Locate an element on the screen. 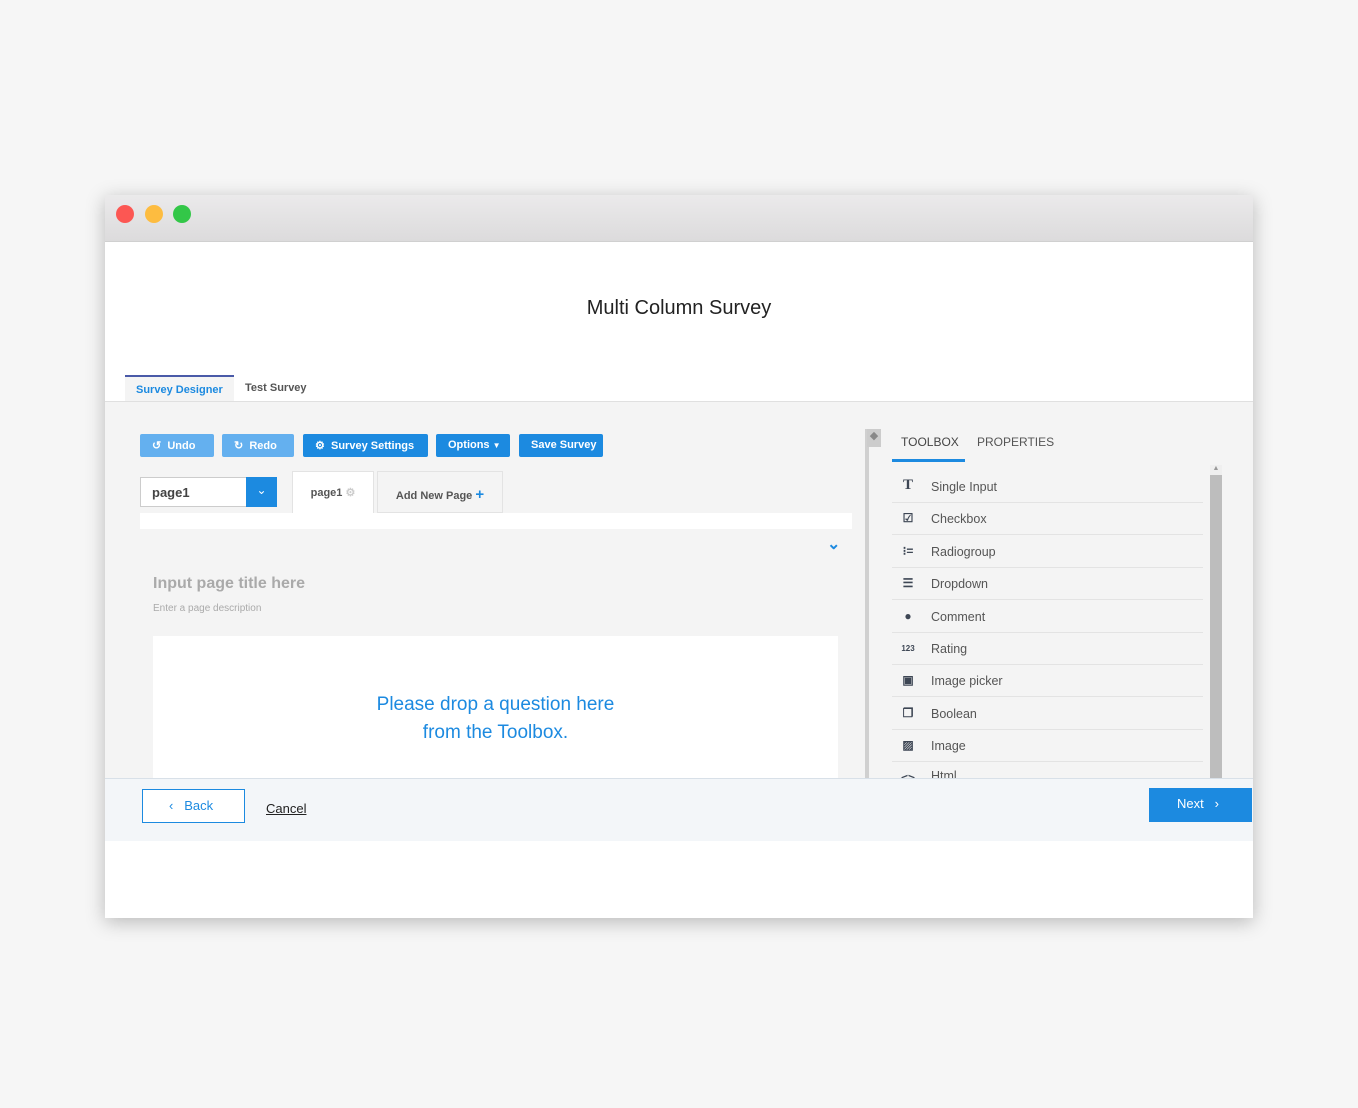 The height and width of the screenshot is (1108, 1358). page-tab-label: page1 is located at coordinates (326, 493).